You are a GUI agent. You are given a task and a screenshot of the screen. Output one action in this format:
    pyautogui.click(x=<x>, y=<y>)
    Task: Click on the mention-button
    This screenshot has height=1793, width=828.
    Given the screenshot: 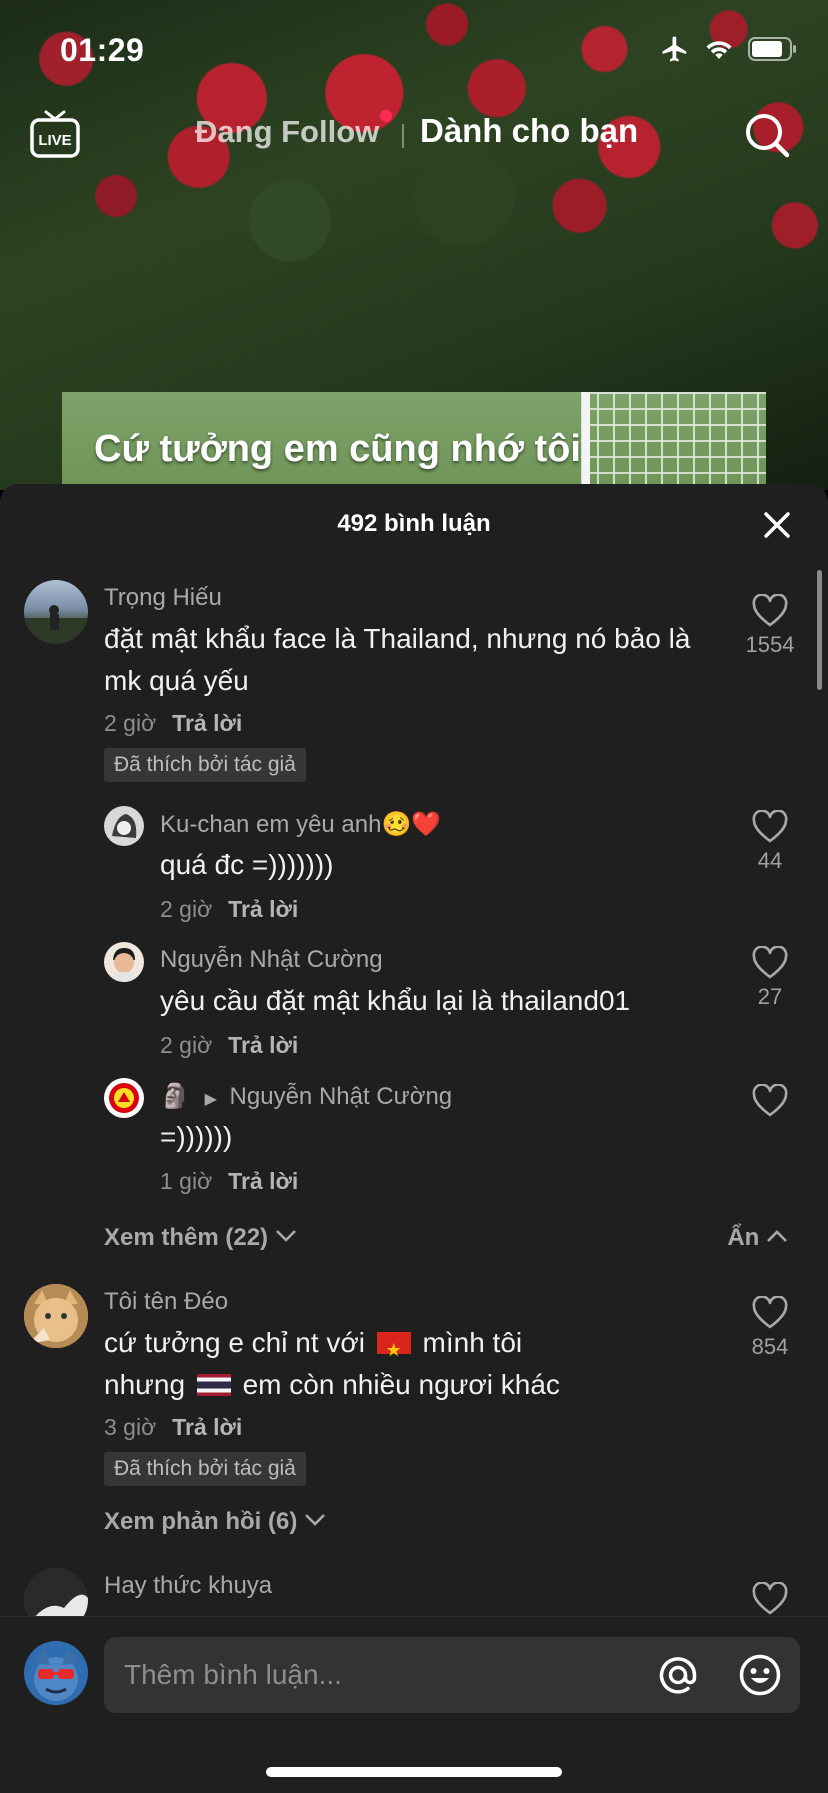 What is the action you would take?
    pyautogui.click(x=678, y=1675)
    